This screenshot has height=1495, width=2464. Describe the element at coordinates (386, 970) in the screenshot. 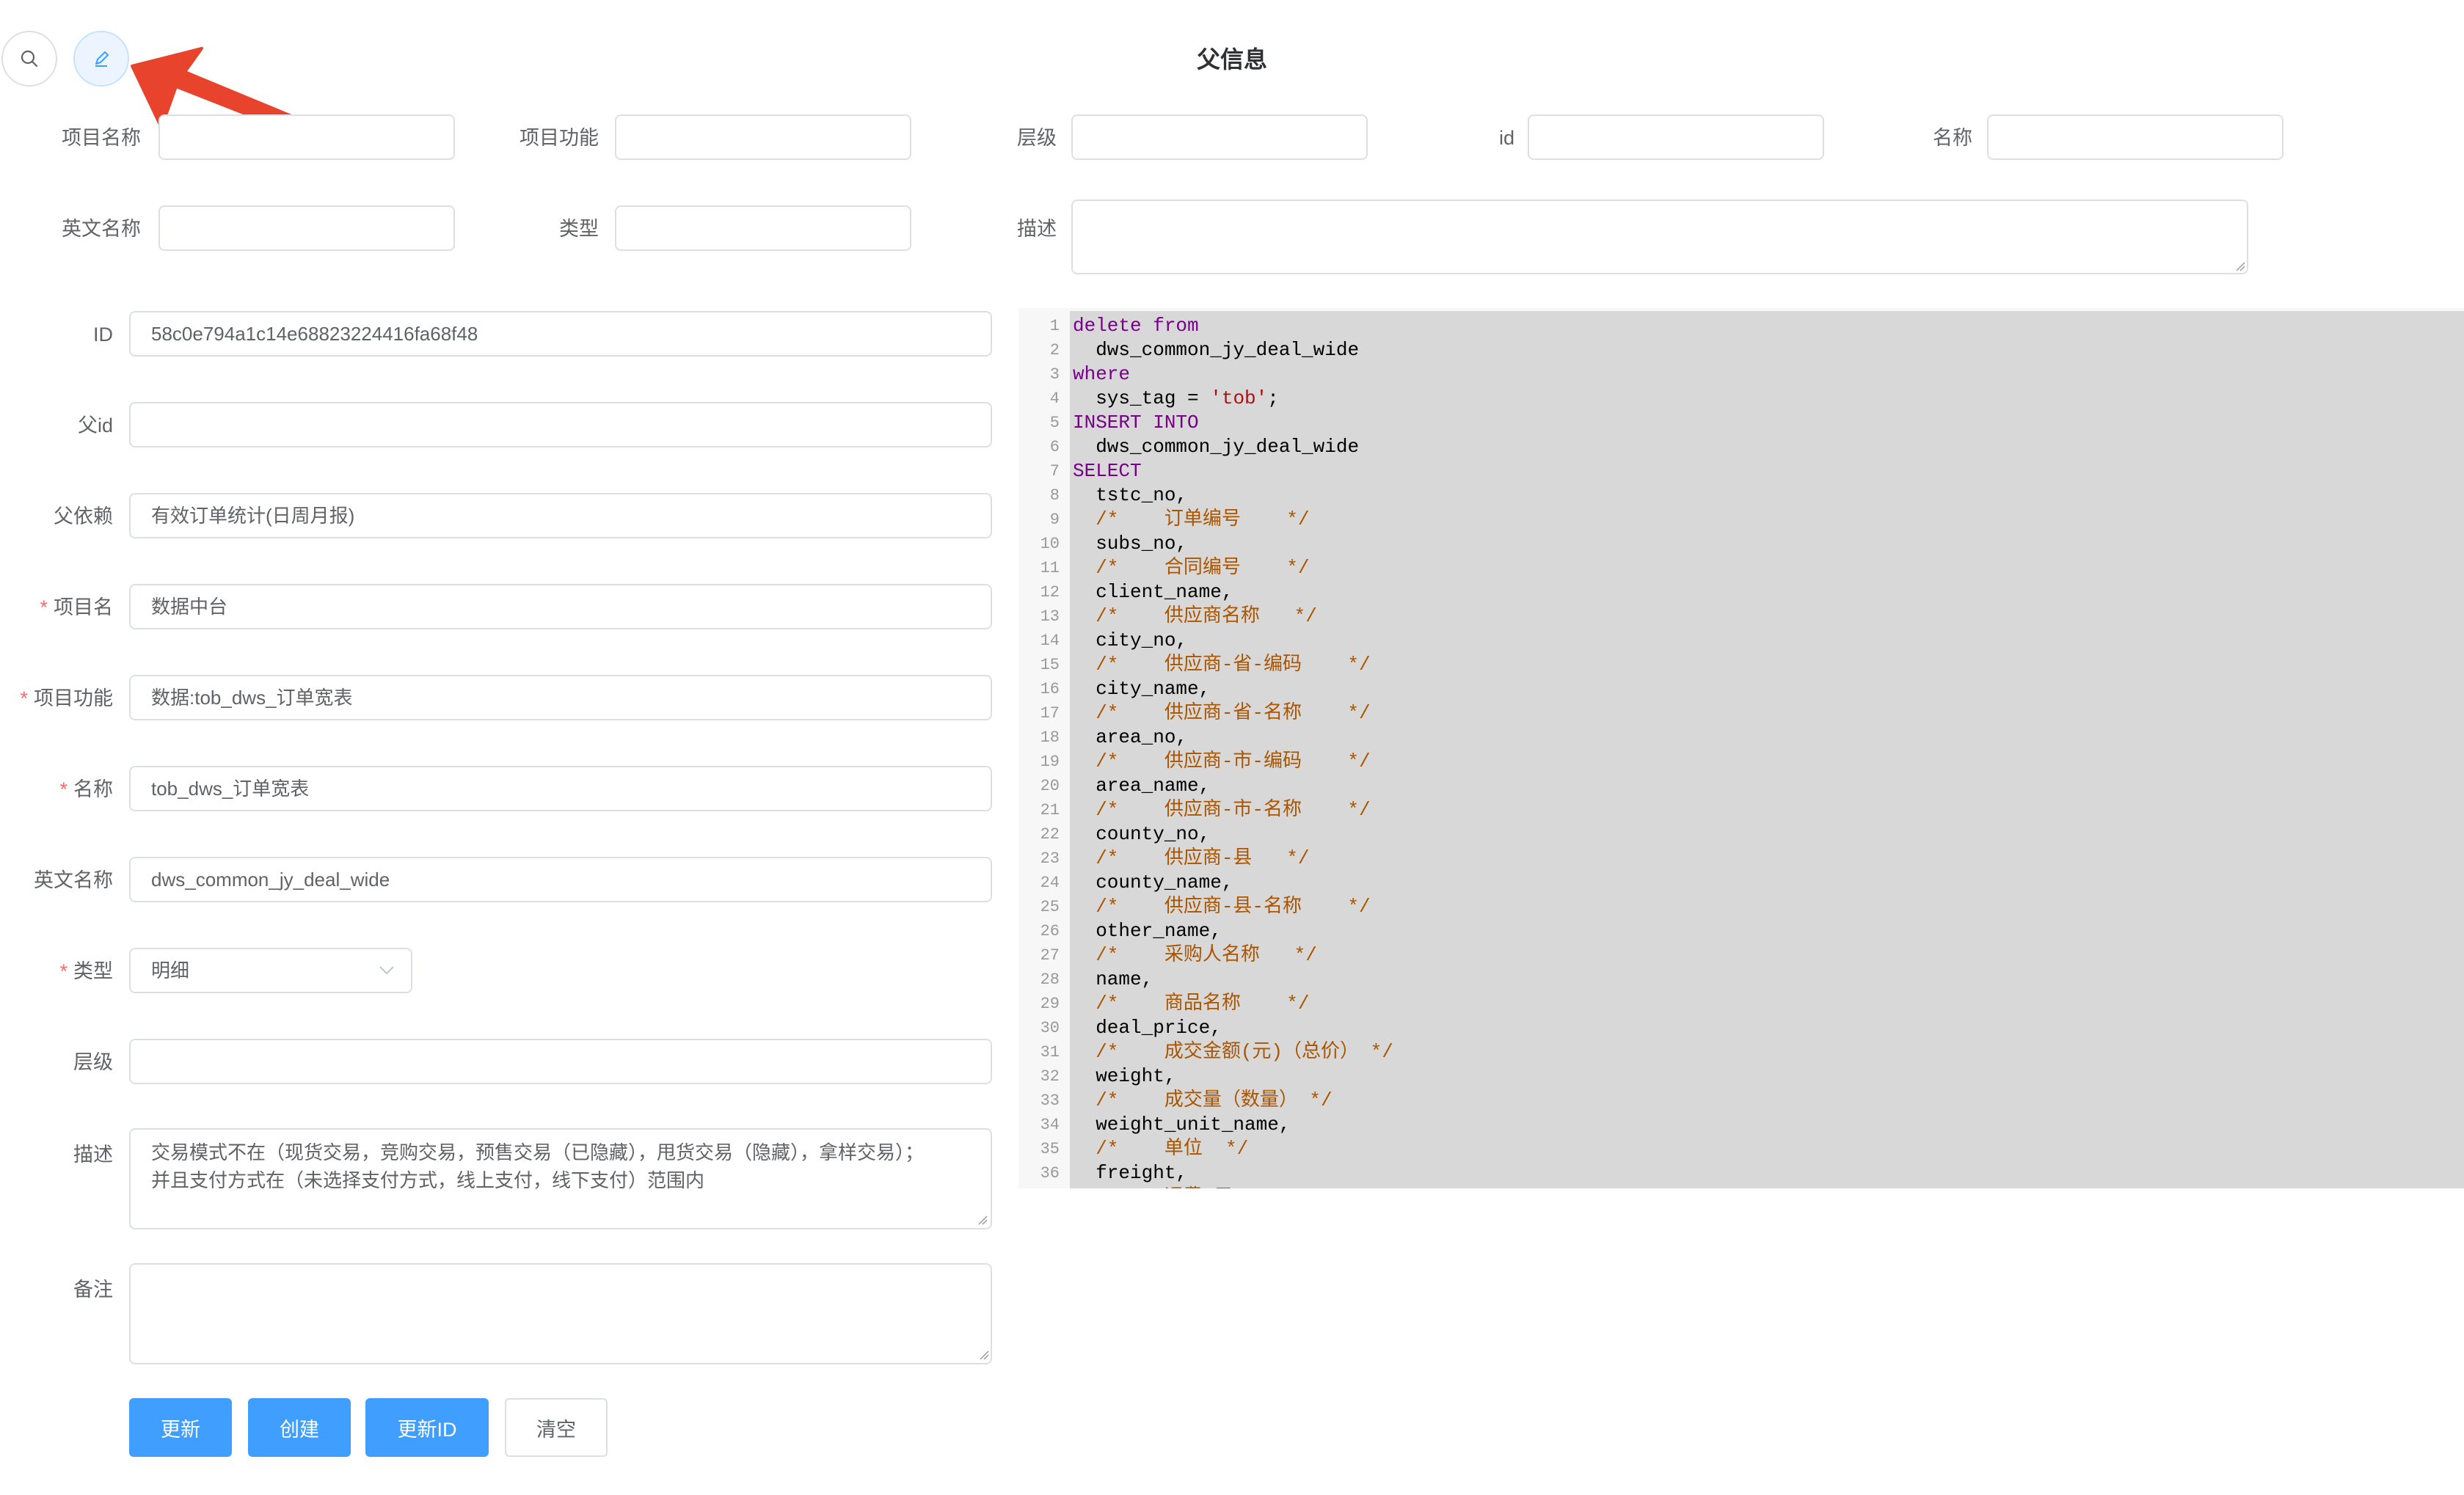

I see `chevron-down-icon` at that location.